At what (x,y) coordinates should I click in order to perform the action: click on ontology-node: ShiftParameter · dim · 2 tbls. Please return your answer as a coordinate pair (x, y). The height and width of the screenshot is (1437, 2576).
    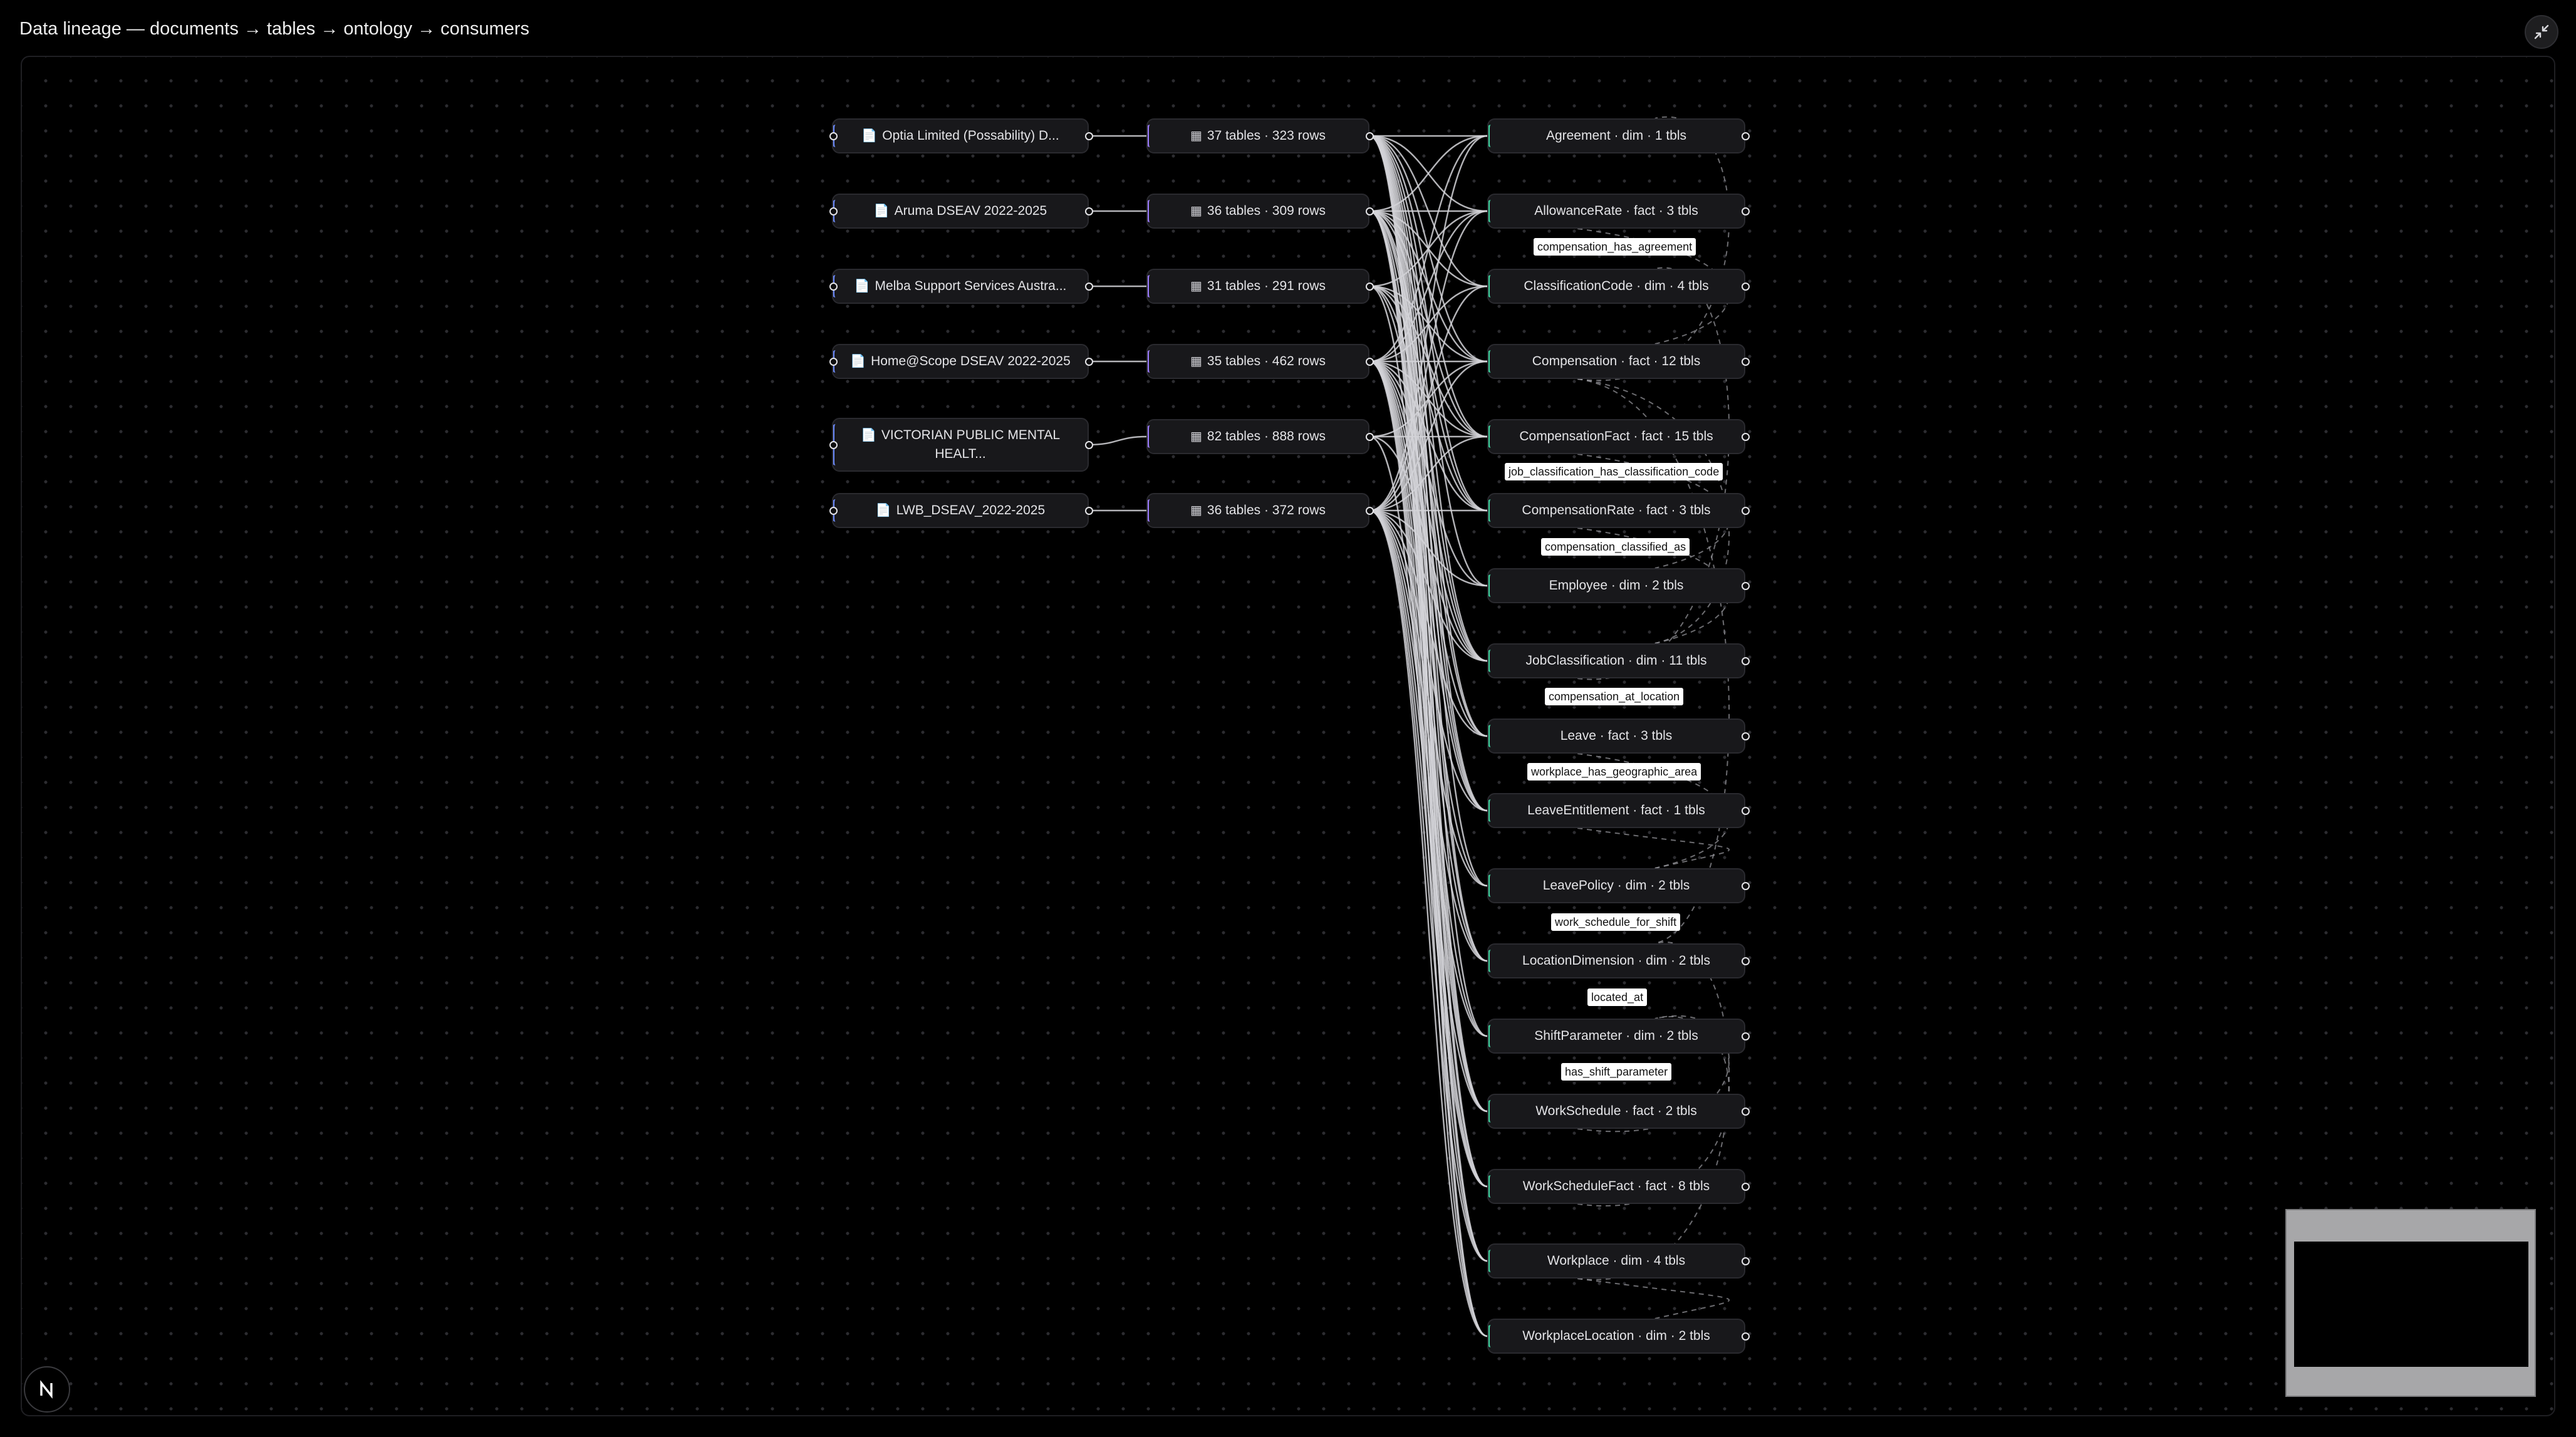
    Looking at the image, I should click on (1616, 1036).